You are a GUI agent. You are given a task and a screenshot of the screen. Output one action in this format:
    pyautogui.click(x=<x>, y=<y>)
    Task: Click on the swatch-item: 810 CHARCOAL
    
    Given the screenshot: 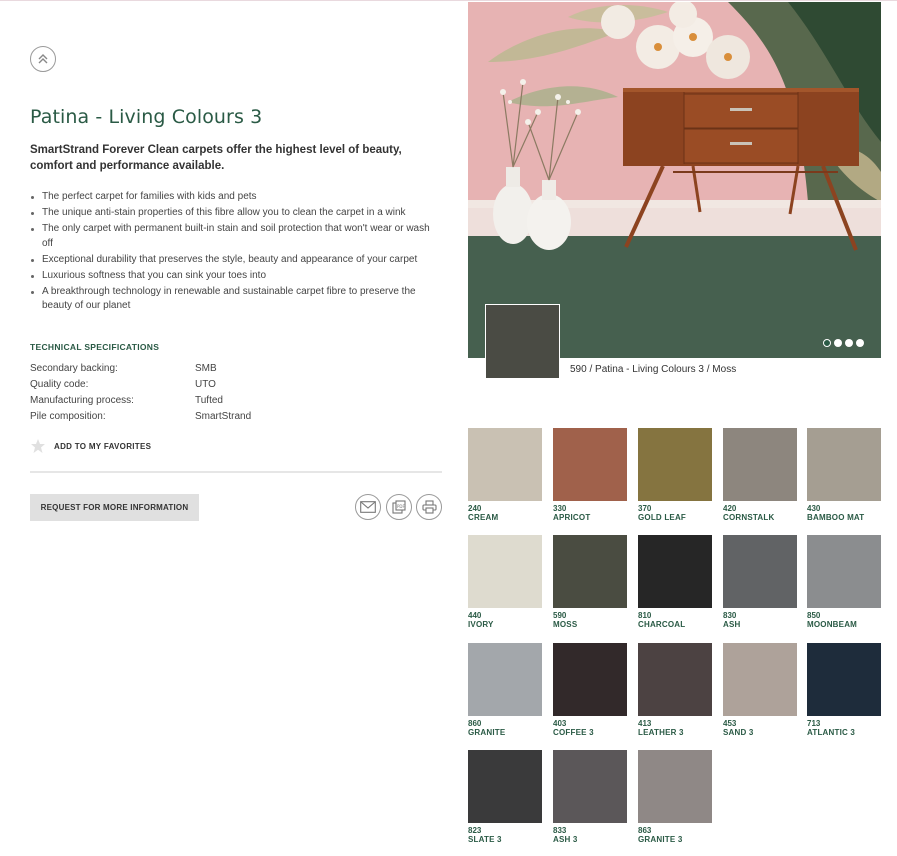 What is the action you would take?
    pyautogui.click(x=675, y=582)
    